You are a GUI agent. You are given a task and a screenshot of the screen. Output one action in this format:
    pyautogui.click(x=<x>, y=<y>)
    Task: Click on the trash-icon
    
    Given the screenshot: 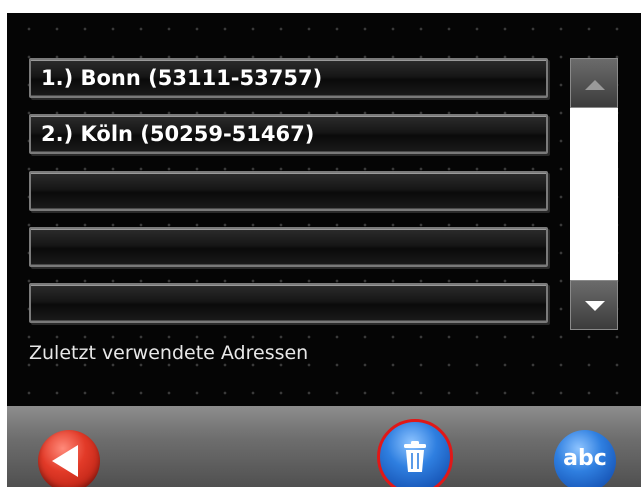 What is the action you would take?
    pyautogui.click(x=415, y=456)
    